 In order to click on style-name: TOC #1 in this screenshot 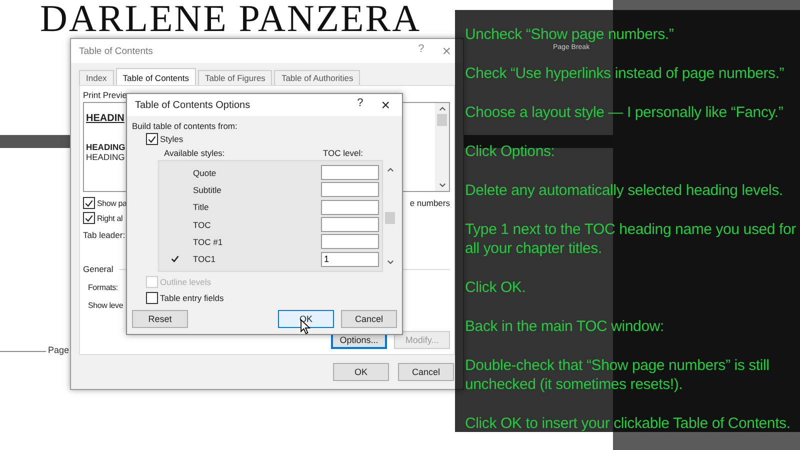, I will do `click(257, 241)`.